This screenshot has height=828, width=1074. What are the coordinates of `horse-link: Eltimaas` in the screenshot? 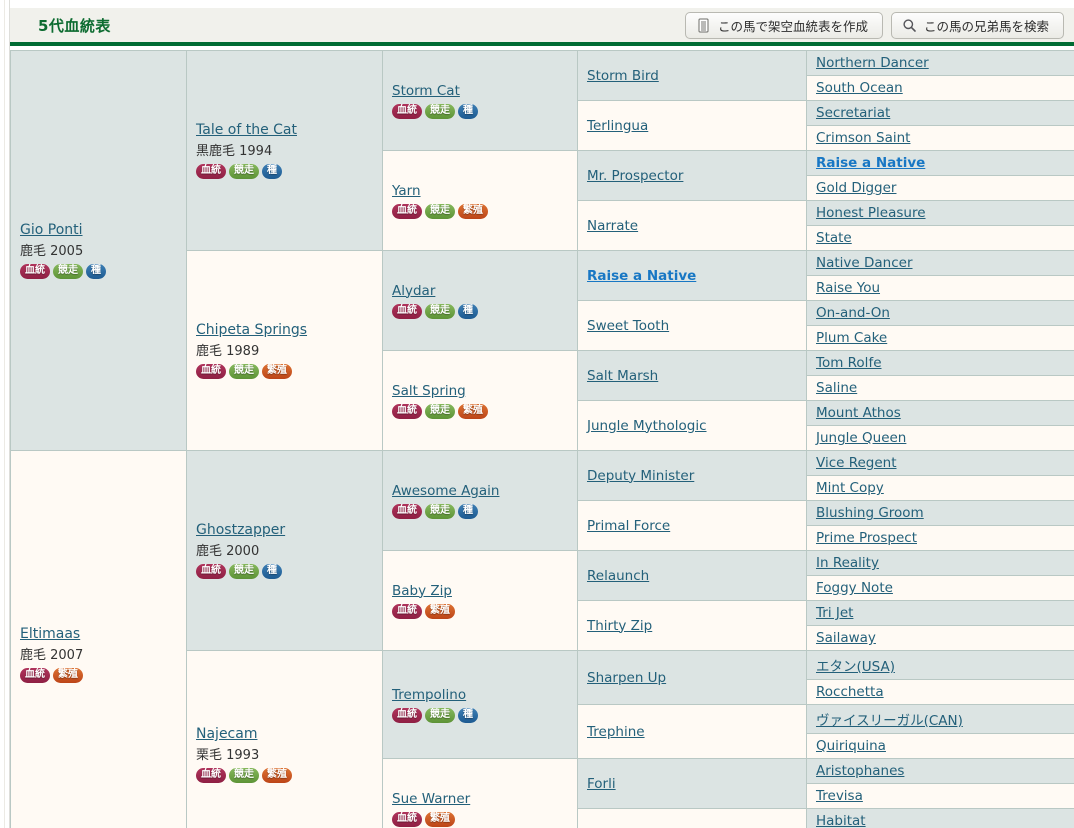 It's located at (50, 634).